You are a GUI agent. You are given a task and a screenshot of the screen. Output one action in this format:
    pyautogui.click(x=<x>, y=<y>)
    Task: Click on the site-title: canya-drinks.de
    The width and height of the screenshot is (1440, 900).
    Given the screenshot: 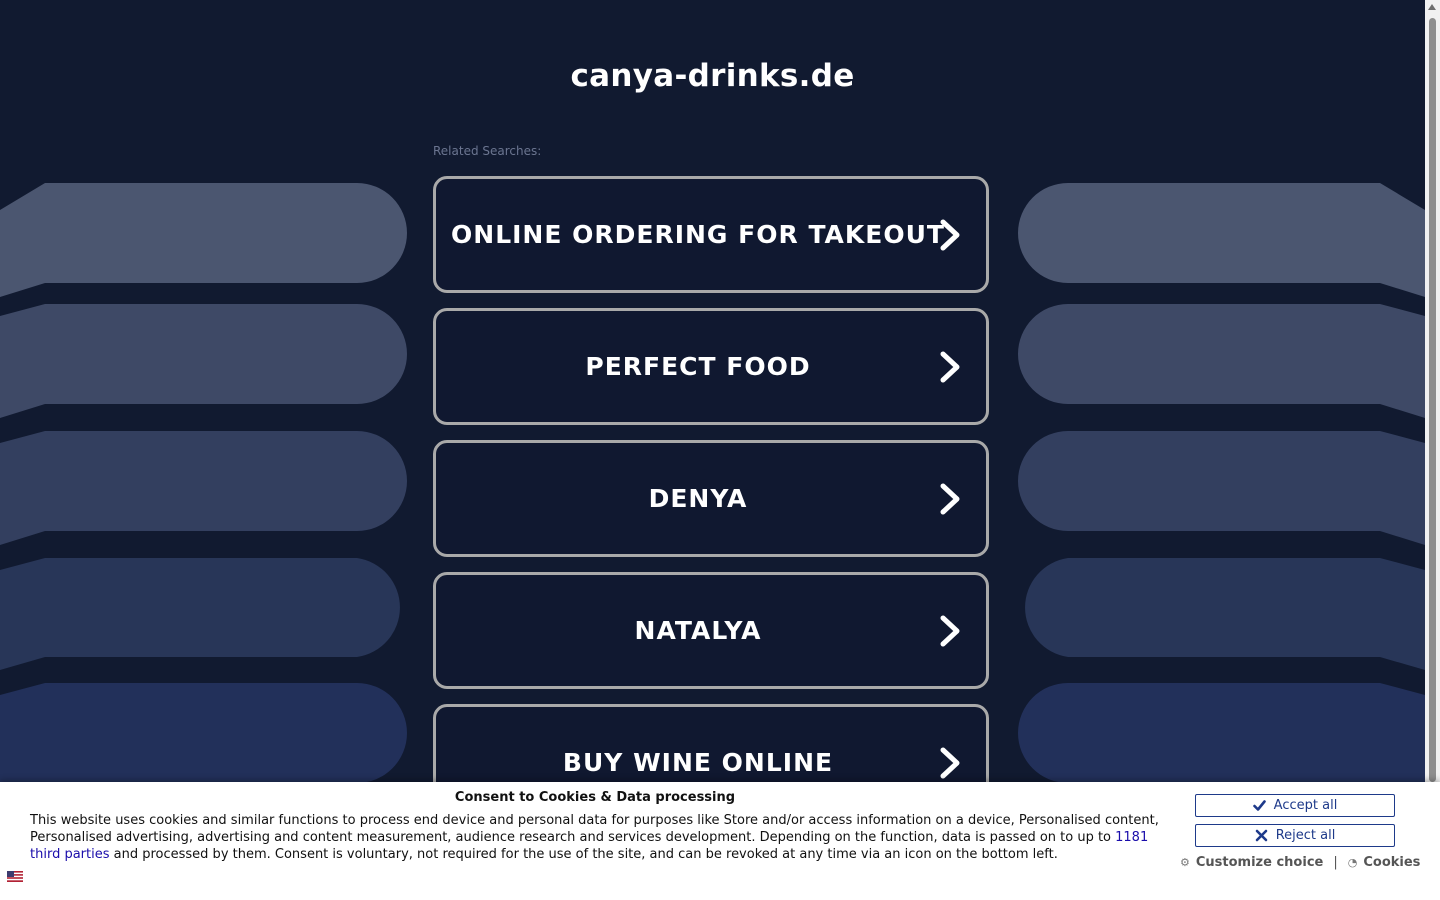 What is the action you would take?
    pyautogui.click(x=712, y=76)
    